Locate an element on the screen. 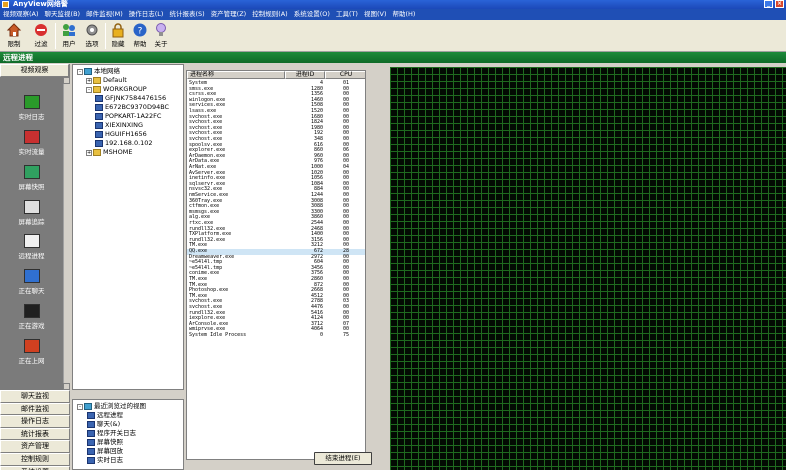  recent-view-label: 屏幕回放 is located at coordinates (110, 451).